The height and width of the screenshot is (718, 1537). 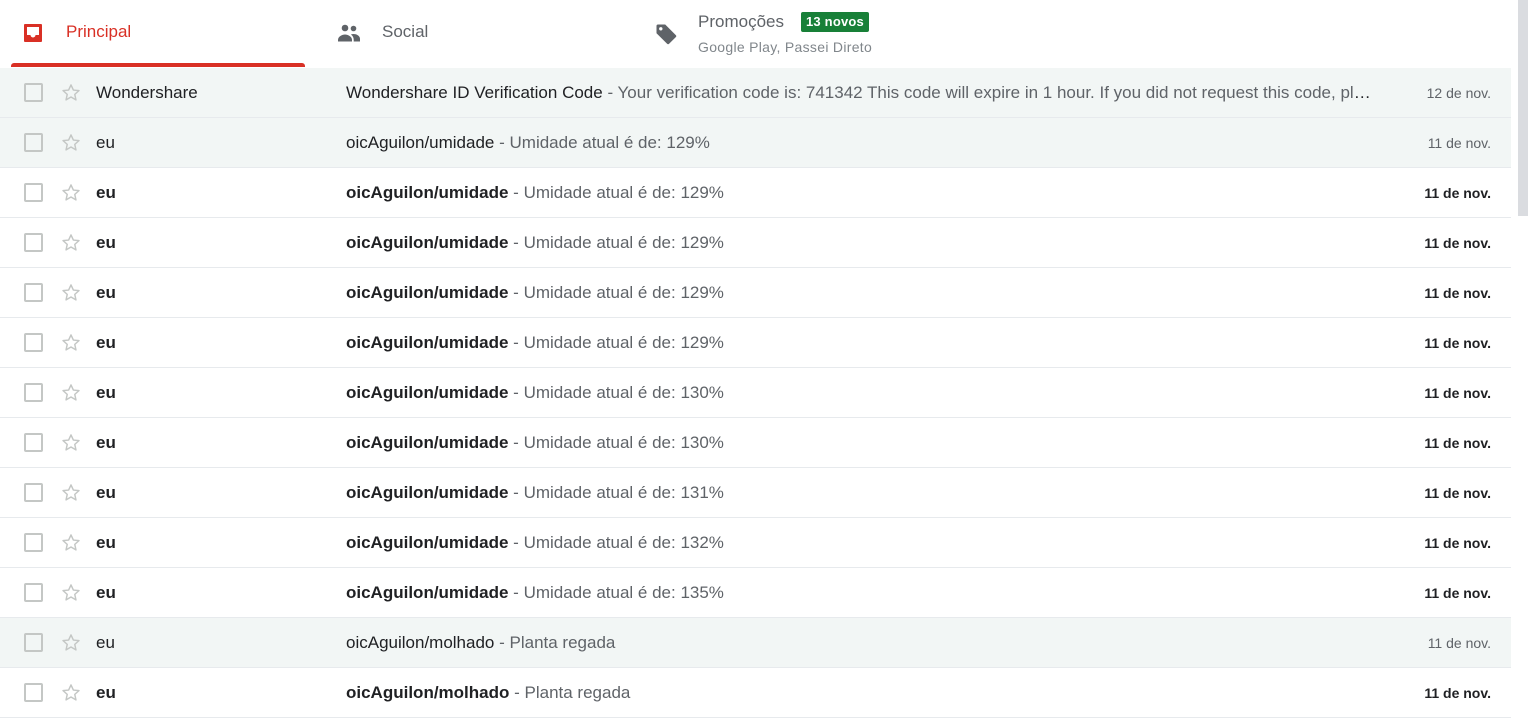 I want to click on tab-social-label: Social, so click(x=405, y=31).